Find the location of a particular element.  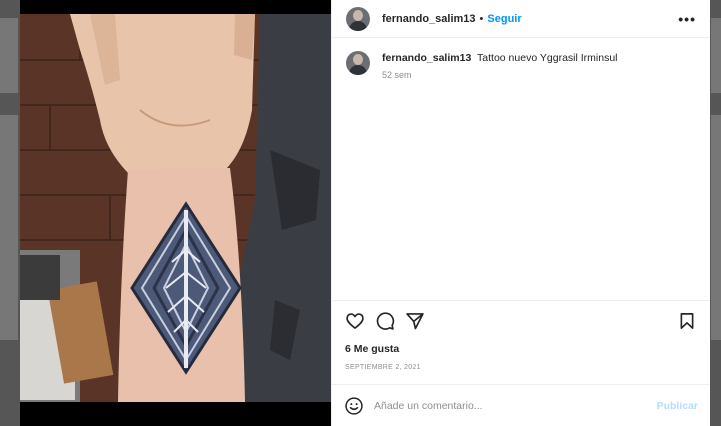

follow-button: Seguir is located at coordinates (504, 19).